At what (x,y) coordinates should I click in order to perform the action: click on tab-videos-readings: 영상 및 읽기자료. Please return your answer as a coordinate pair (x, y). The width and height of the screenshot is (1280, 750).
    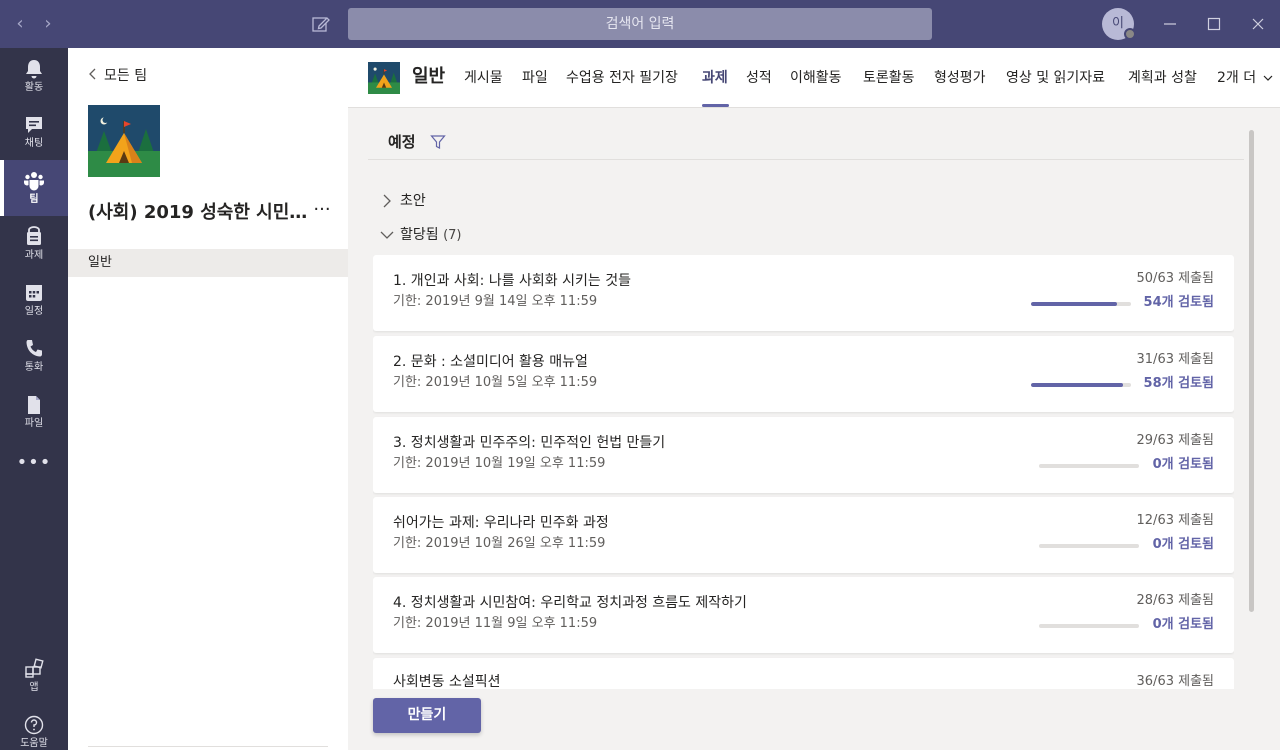
    Looking at the image, I should click on (1055, 78).